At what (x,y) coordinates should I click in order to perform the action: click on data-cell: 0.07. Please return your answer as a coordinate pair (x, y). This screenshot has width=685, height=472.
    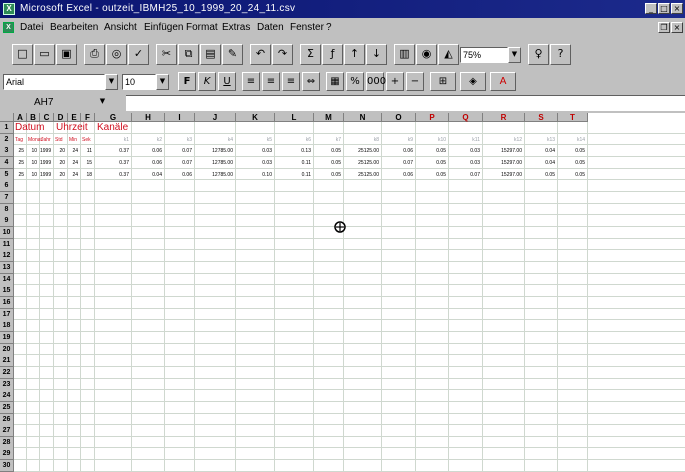
    Looking at the image, I should click on (397, 163).